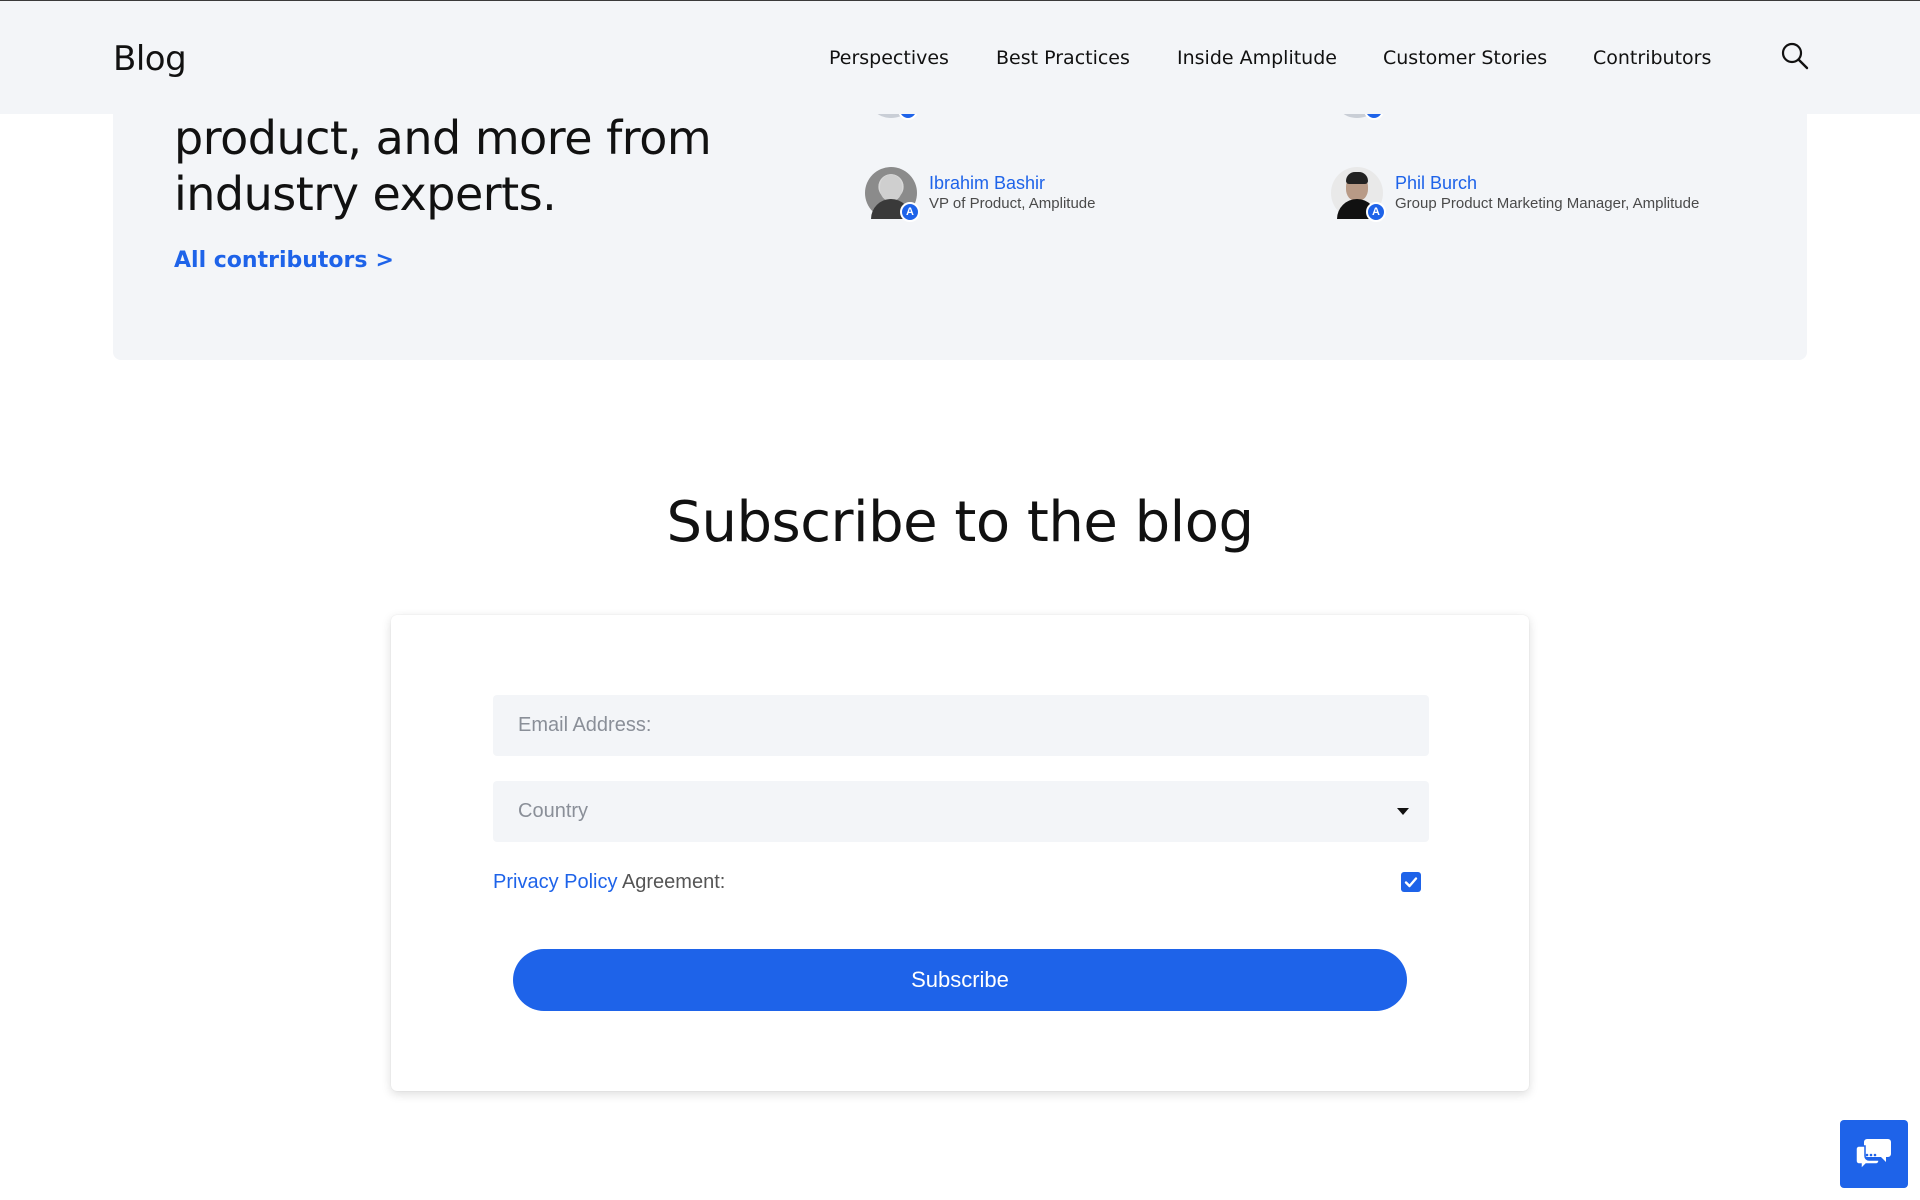  Describe the element at coordinates (891, 188) in the screenshot. I see `avatar-head` at that location.